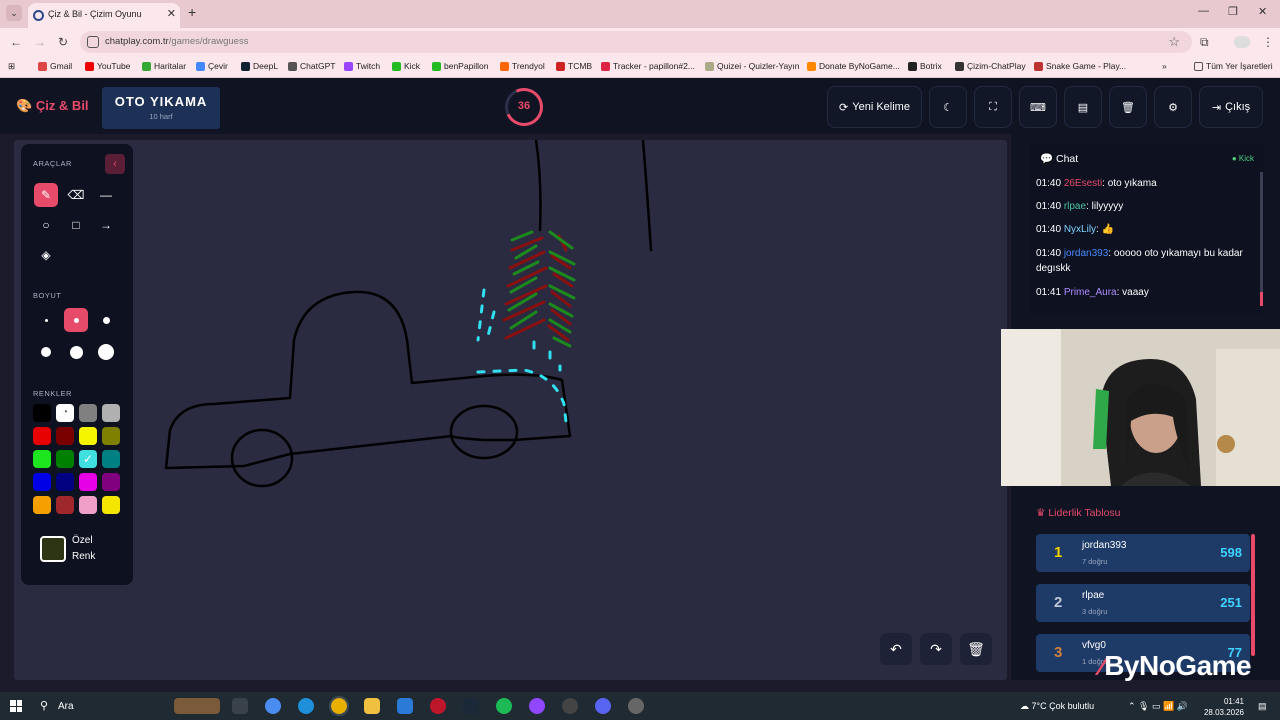 The height and width of the screenshot is (720, 1280). Describe the element at coordinates (40, 42) in the screenshot. I see `forward-icon: →` at that location.